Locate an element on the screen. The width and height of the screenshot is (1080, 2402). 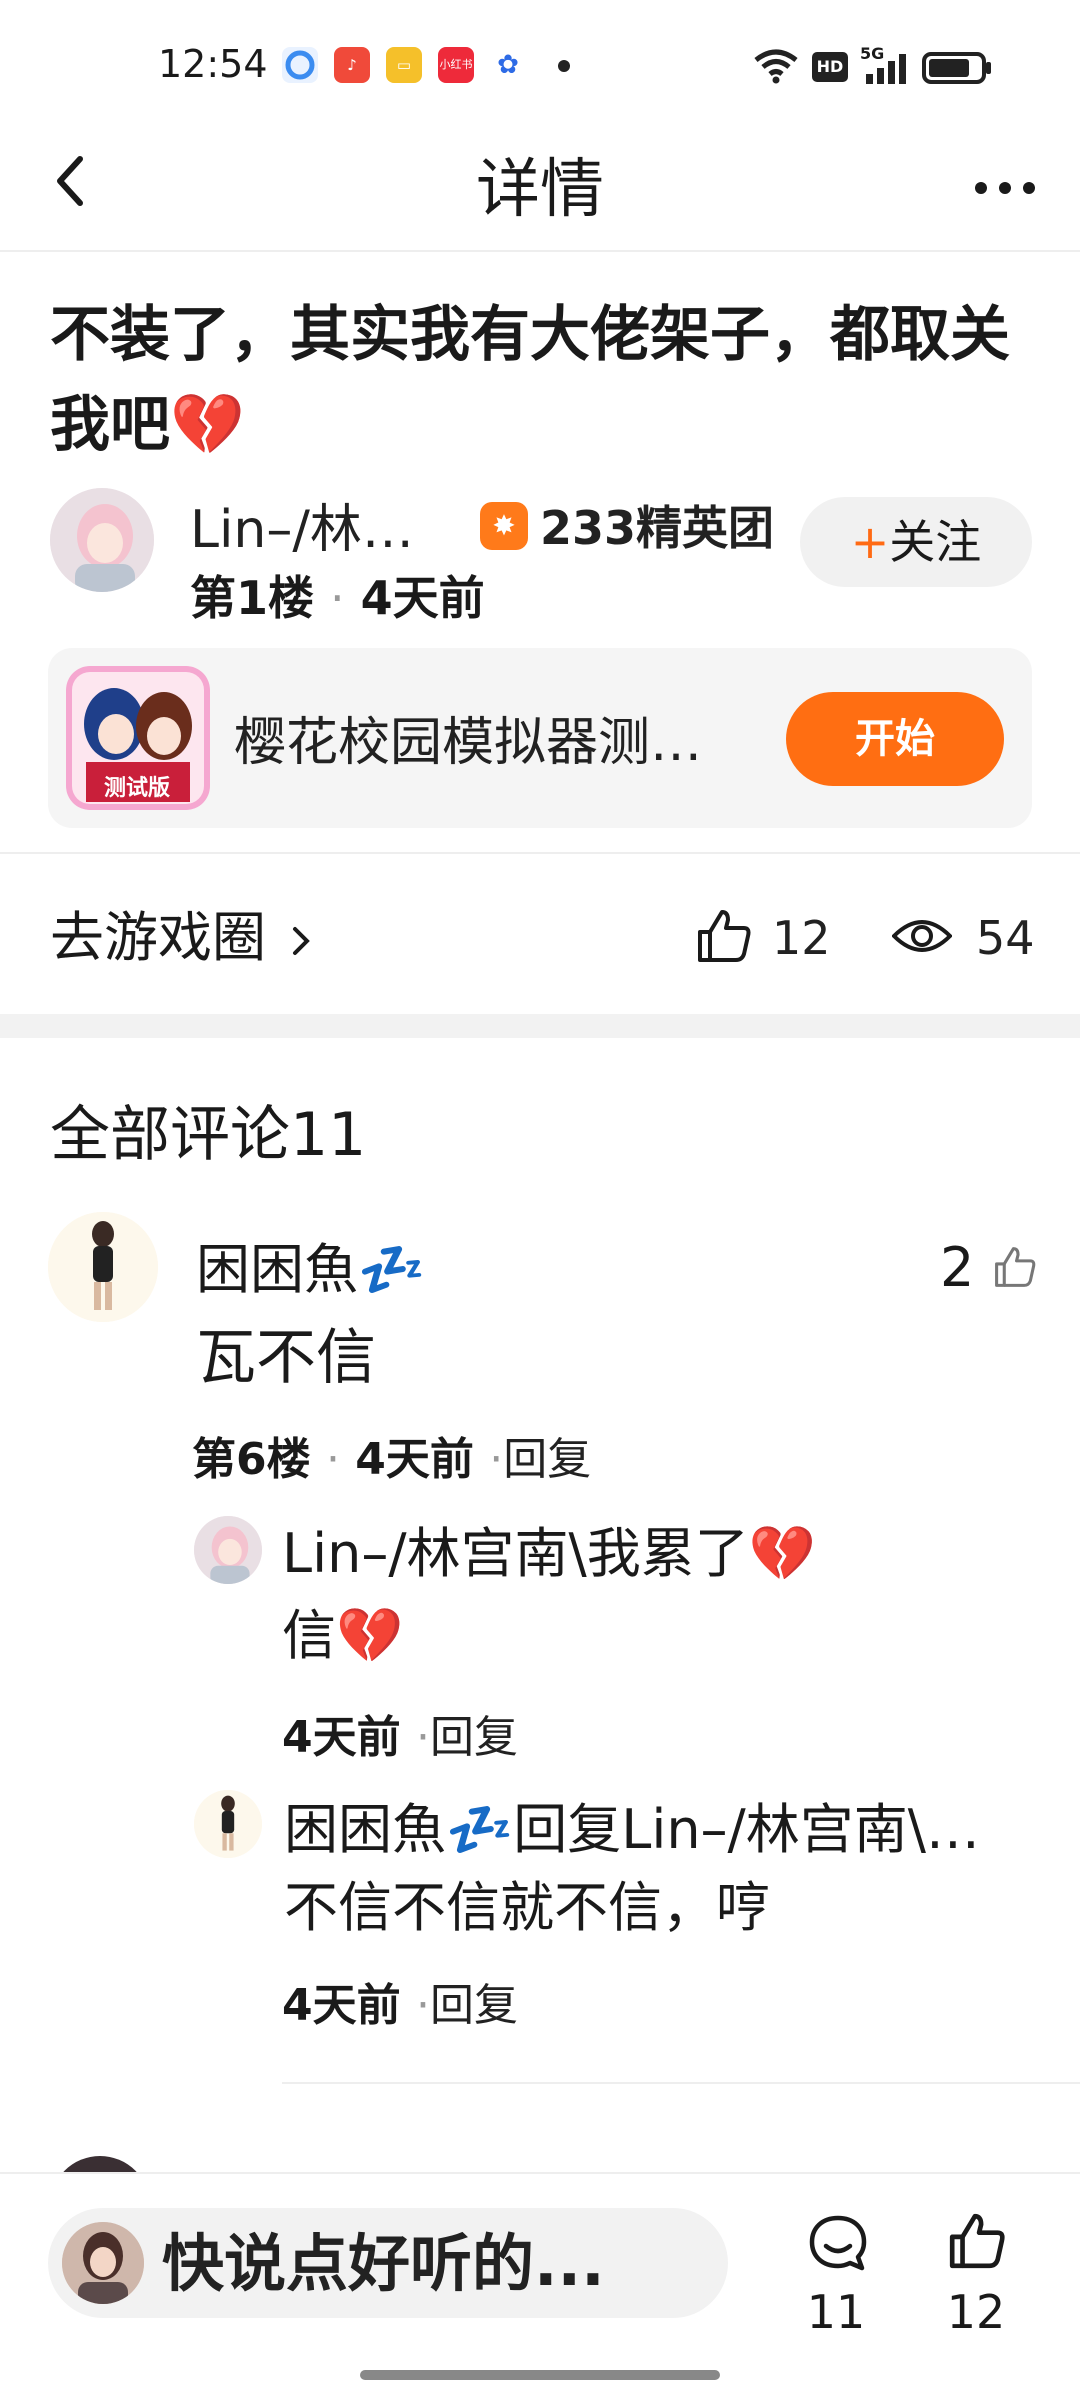
view-count: 54 is located at coordinates (1005, 938).